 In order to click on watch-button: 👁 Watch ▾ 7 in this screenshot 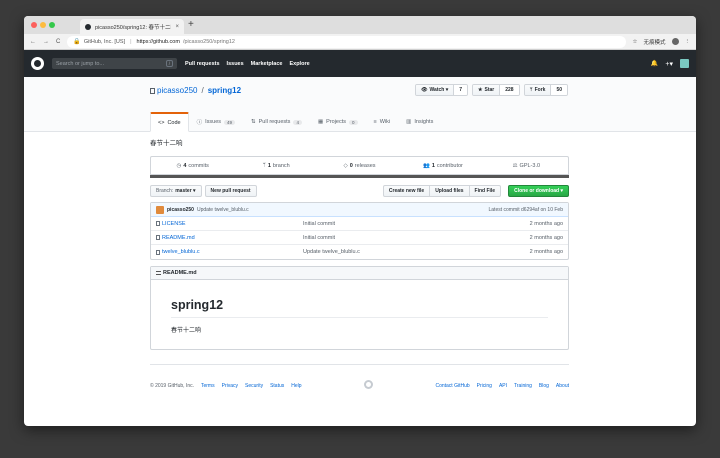, I will do `click(442, 90)`.